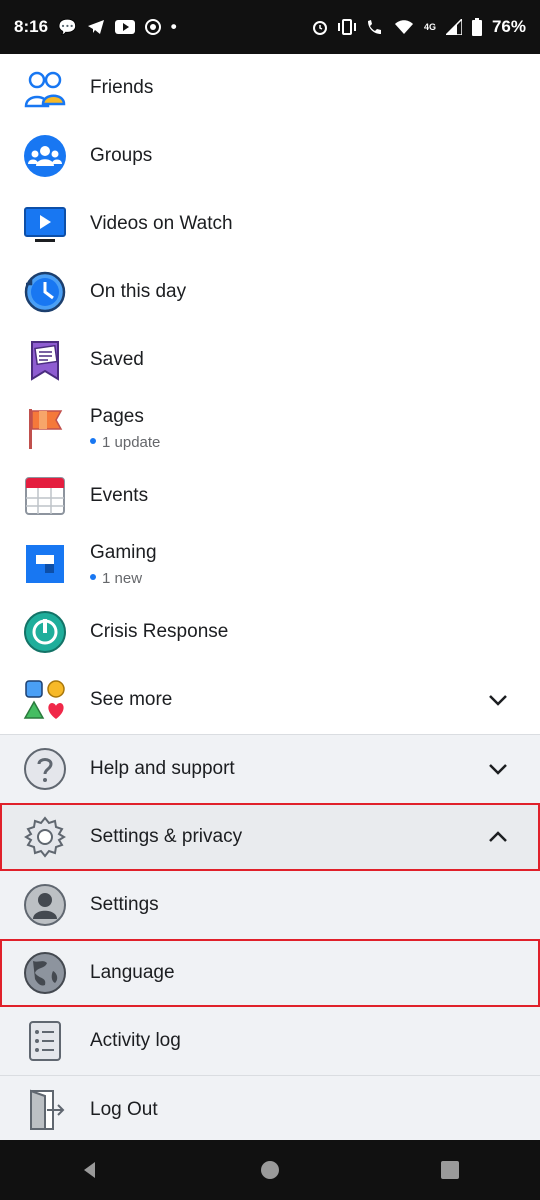 The image size is (540, 1200). What do you see at coordinates (117, 359) in the screenshot?
I see `menu-item-label: Saved` at bounding box center [117, 359].